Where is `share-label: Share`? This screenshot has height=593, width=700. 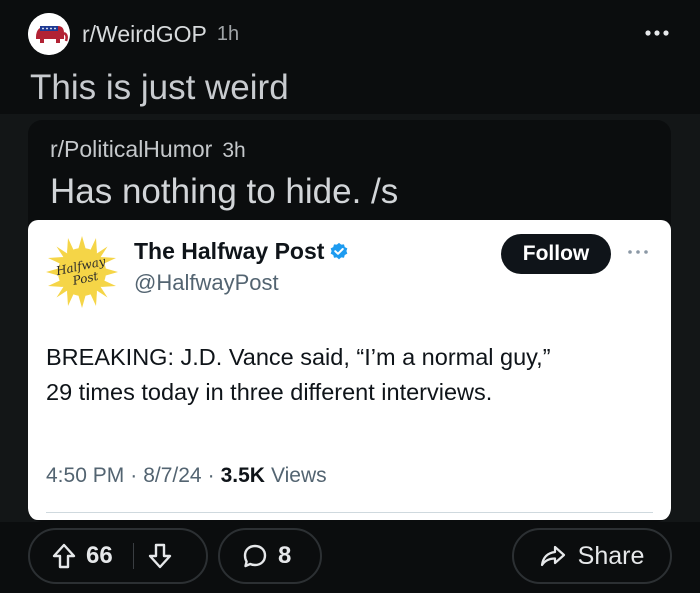
share-label: Share is located at coordinates (611, 555).